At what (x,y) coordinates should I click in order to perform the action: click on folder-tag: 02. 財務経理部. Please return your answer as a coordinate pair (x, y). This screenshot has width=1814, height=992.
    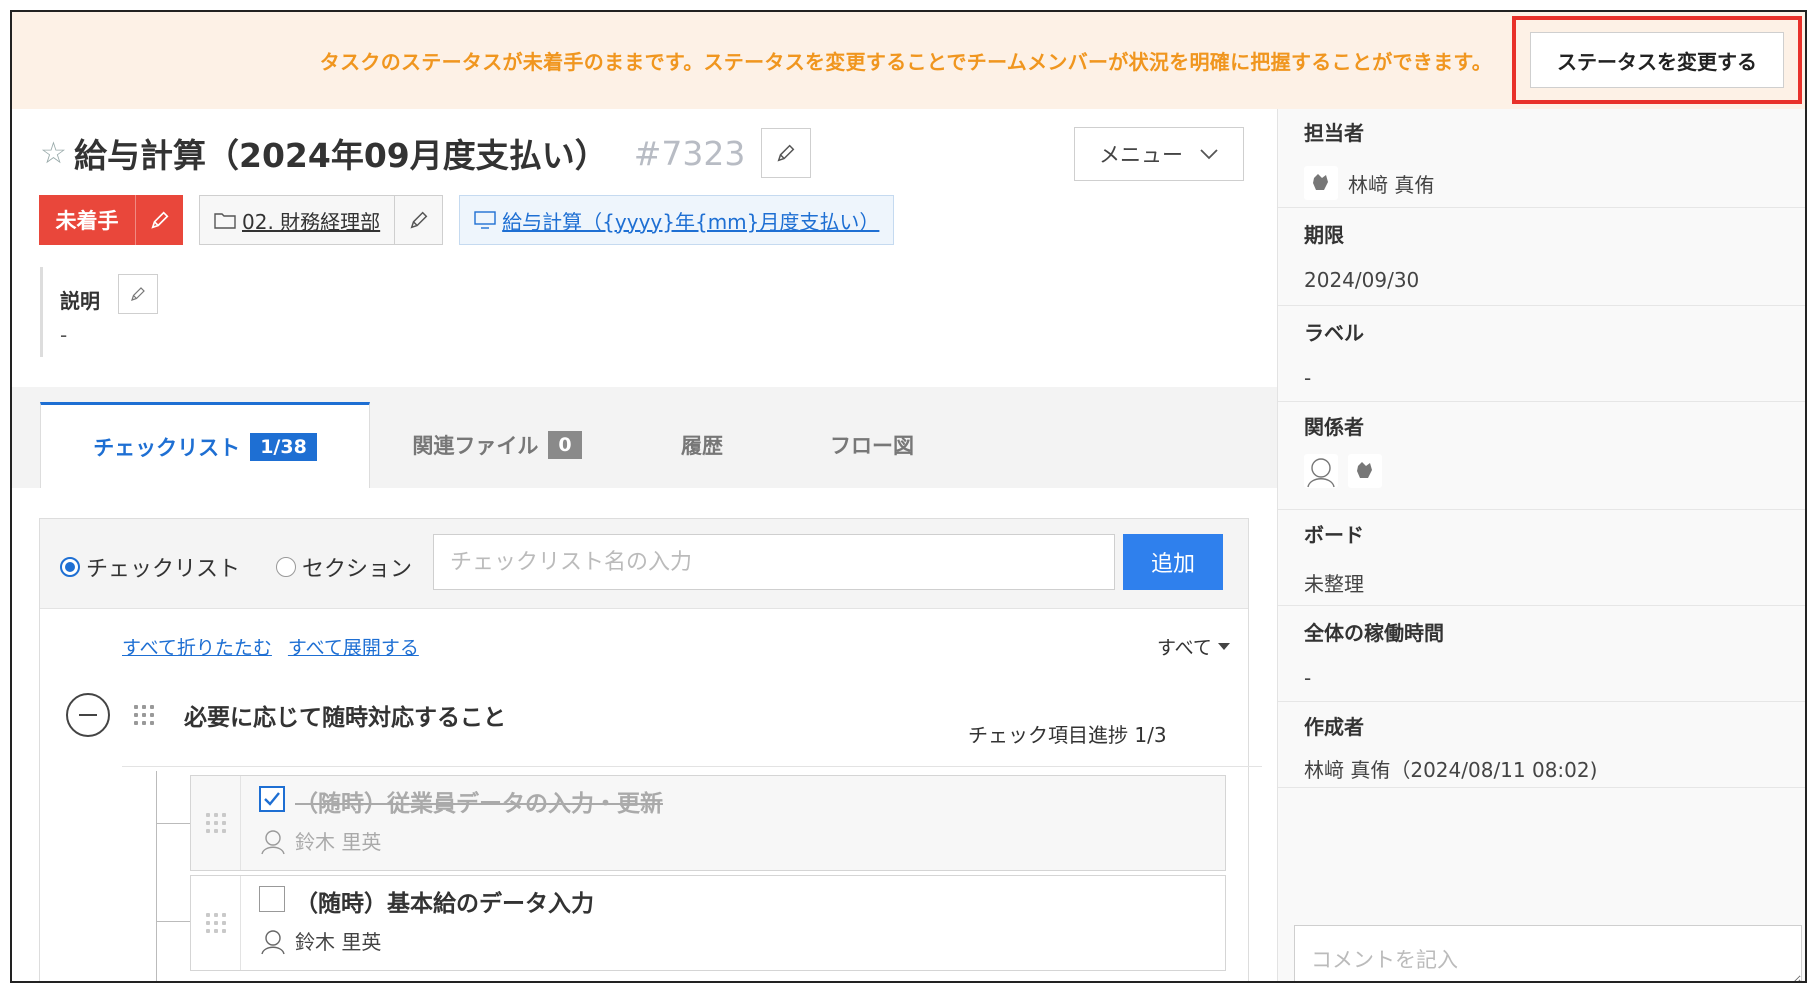
    Looking at the image, I should click on (321, 220).